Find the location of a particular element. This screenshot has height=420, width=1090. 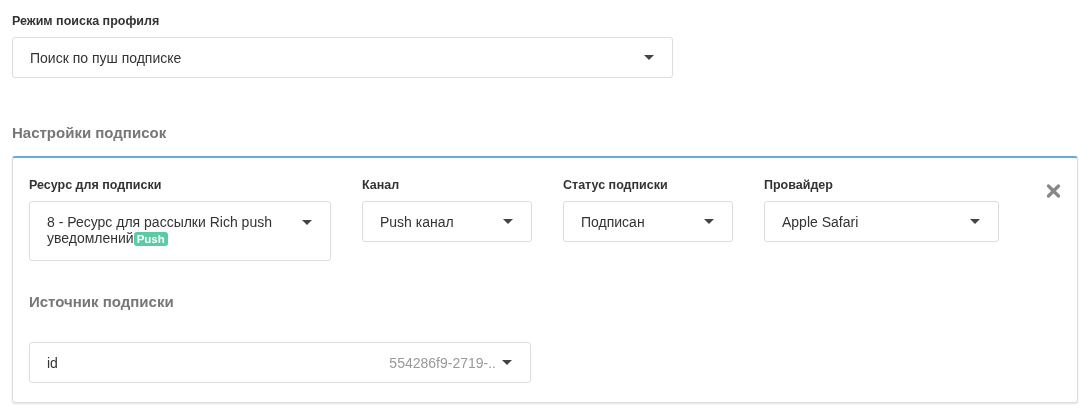

field-label: Режим поиска профиля is located at coordinates (86, 21).